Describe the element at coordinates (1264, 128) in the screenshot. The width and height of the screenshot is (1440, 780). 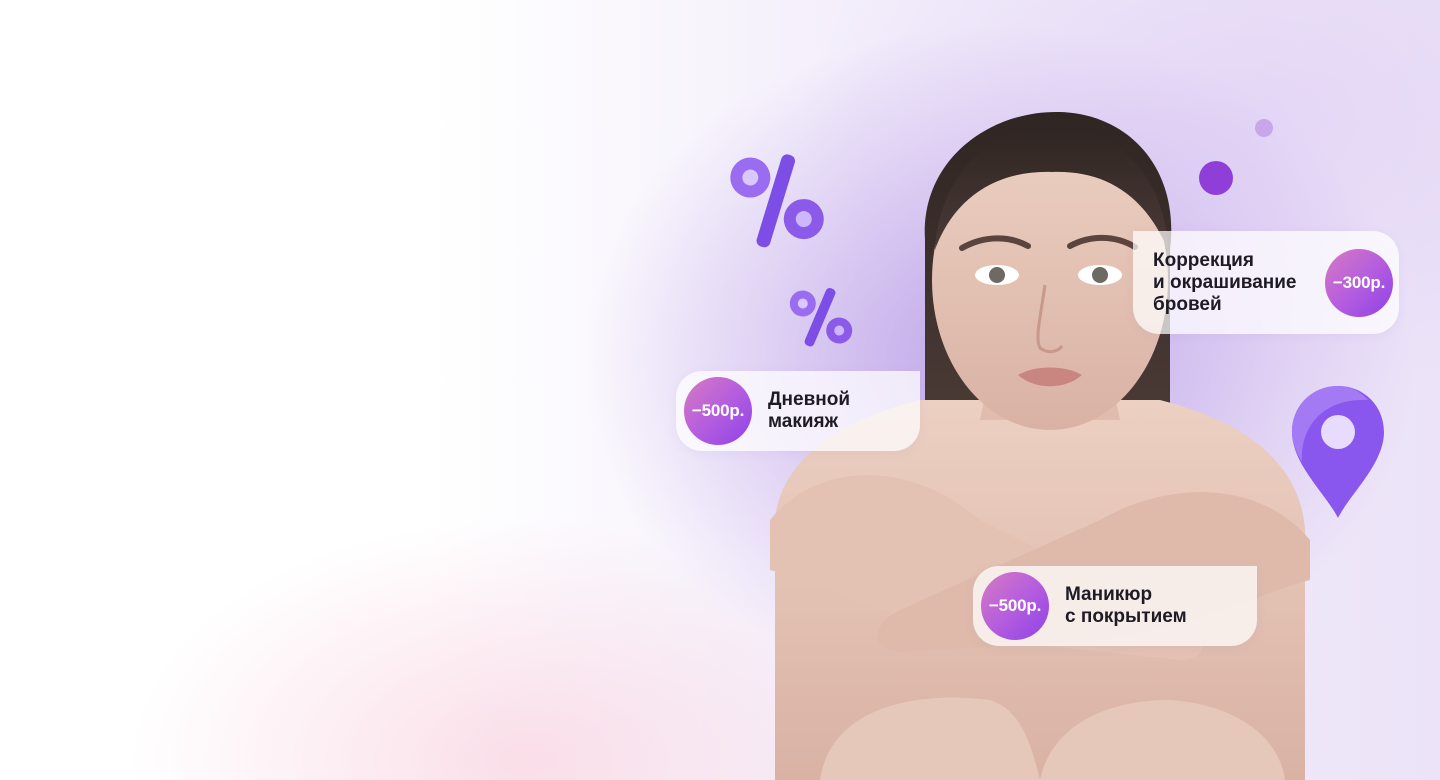
I see `decor-dot-small` at that location.